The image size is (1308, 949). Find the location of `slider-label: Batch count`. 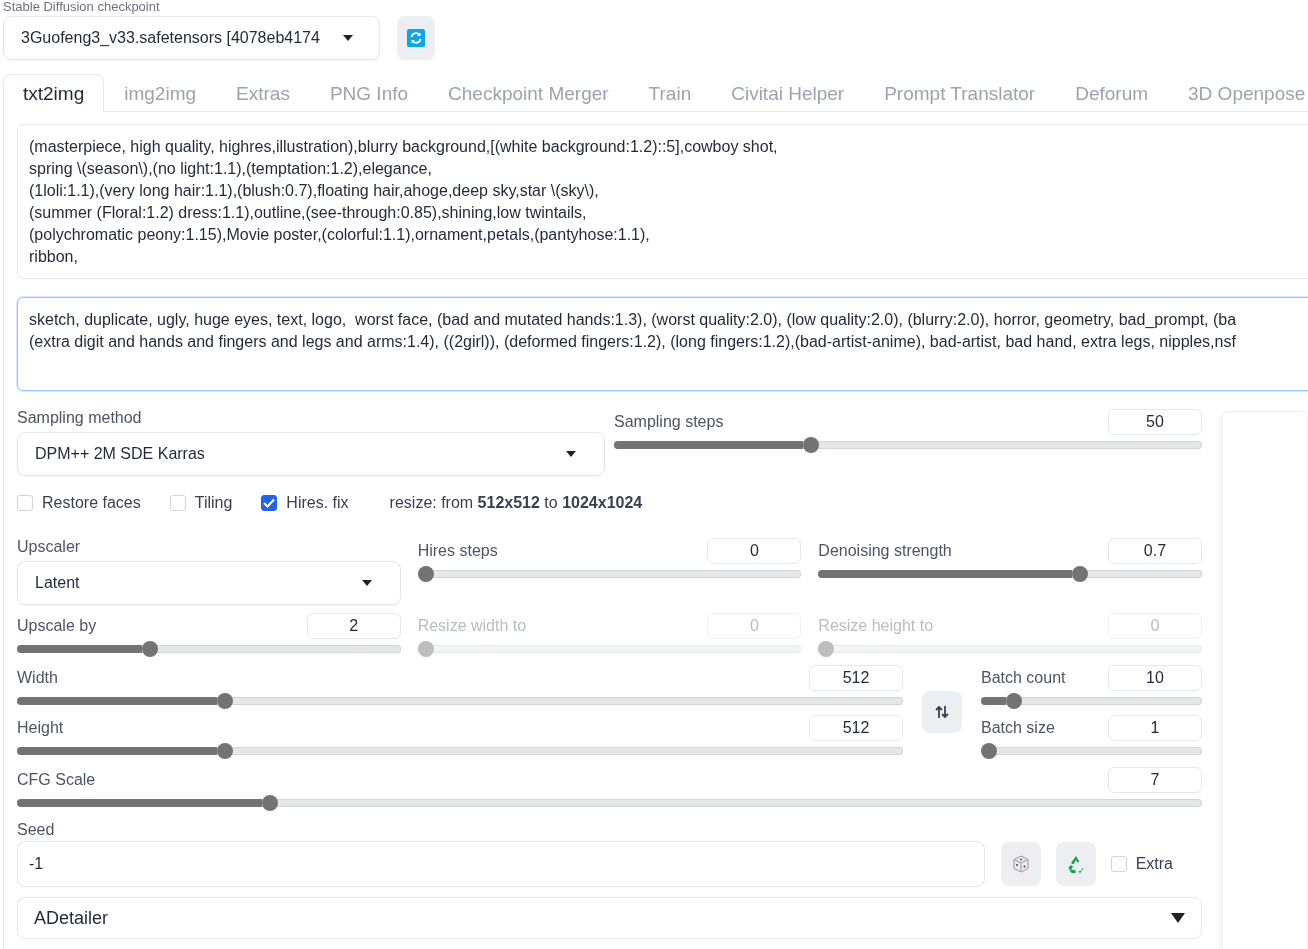

slider-label: Batch count is located at coordinates (1023, 678).